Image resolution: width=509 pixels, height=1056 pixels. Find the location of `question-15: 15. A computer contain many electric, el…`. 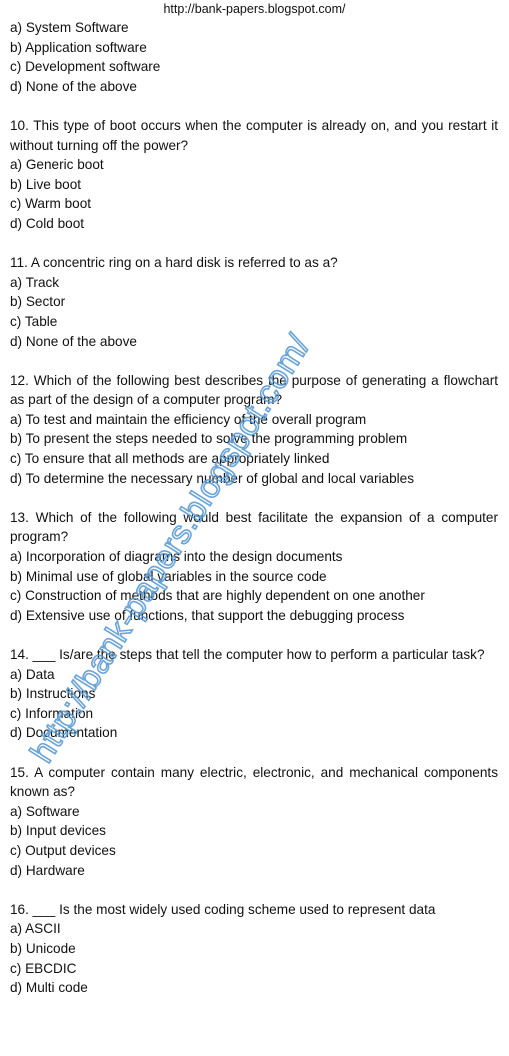

question-15: 15. A computer contain many electric, el… is located at coordinates (254, 822).